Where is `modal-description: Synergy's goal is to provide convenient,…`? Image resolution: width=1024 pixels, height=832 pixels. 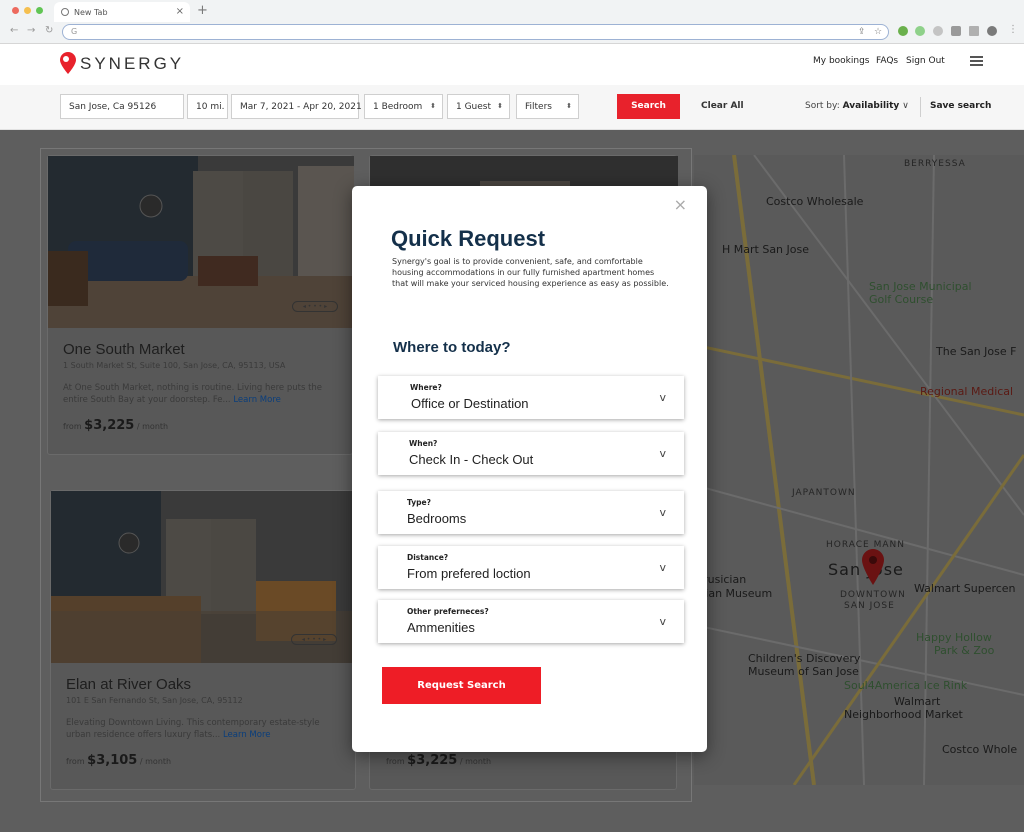
modal-description: Synergy's goal is to provide convenient,… is located at coordinates (530, 272).